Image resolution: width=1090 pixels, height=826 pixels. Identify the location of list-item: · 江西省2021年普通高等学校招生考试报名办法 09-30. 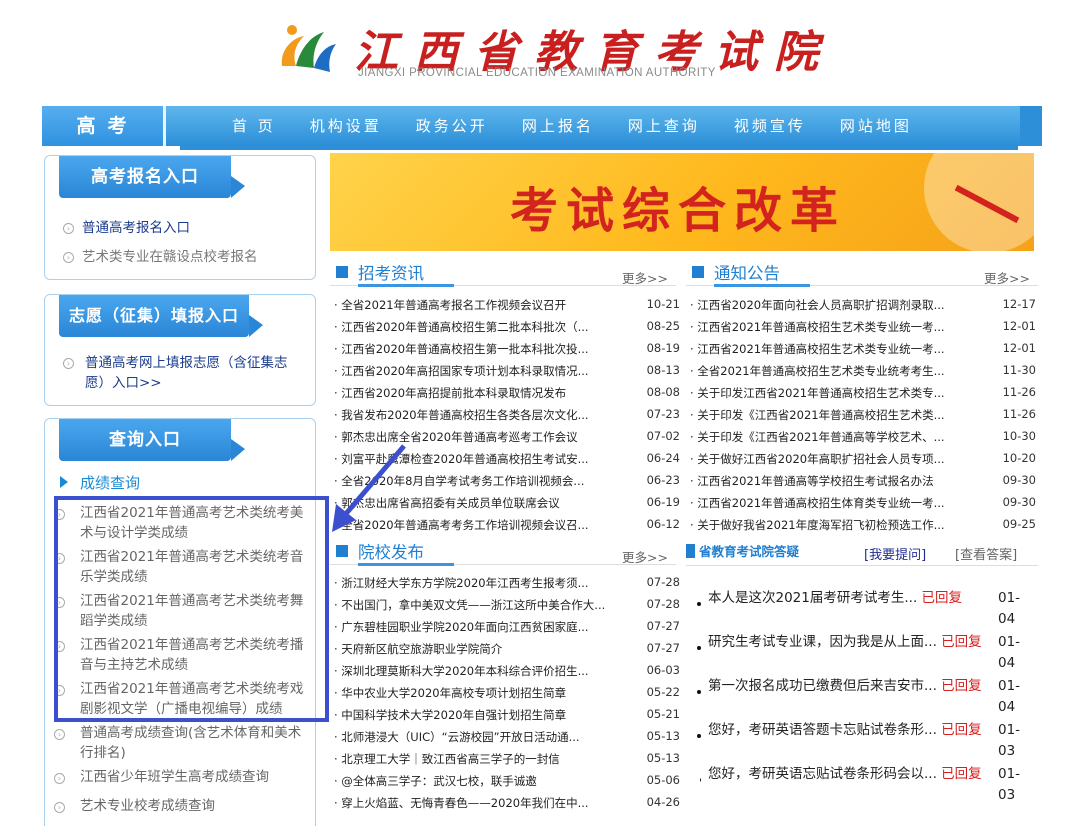
(863, 481).